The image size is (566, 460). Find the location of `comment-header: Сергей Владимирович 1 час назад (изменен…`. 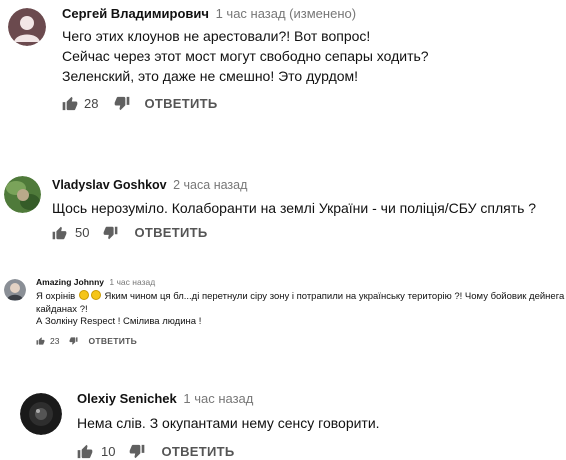

comment-header: Сергей Владимирович 1 час назад (изменен… is located at coordinates (245, 14).